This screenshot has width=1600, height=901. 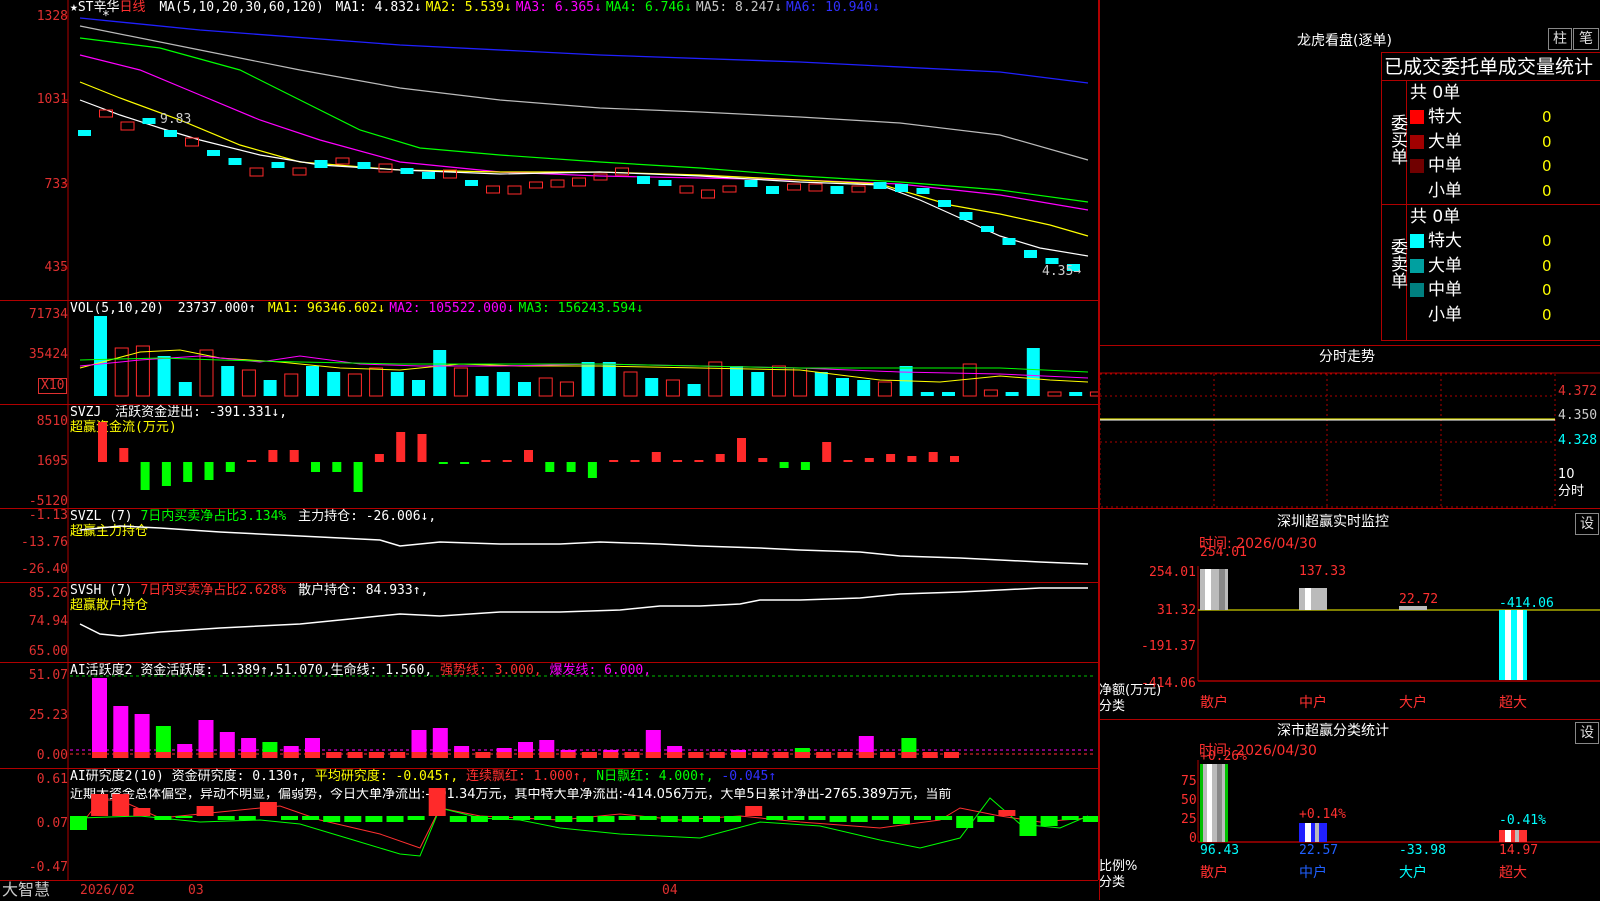 I want to click on ai-research-chart, so click(x=549, y=824).